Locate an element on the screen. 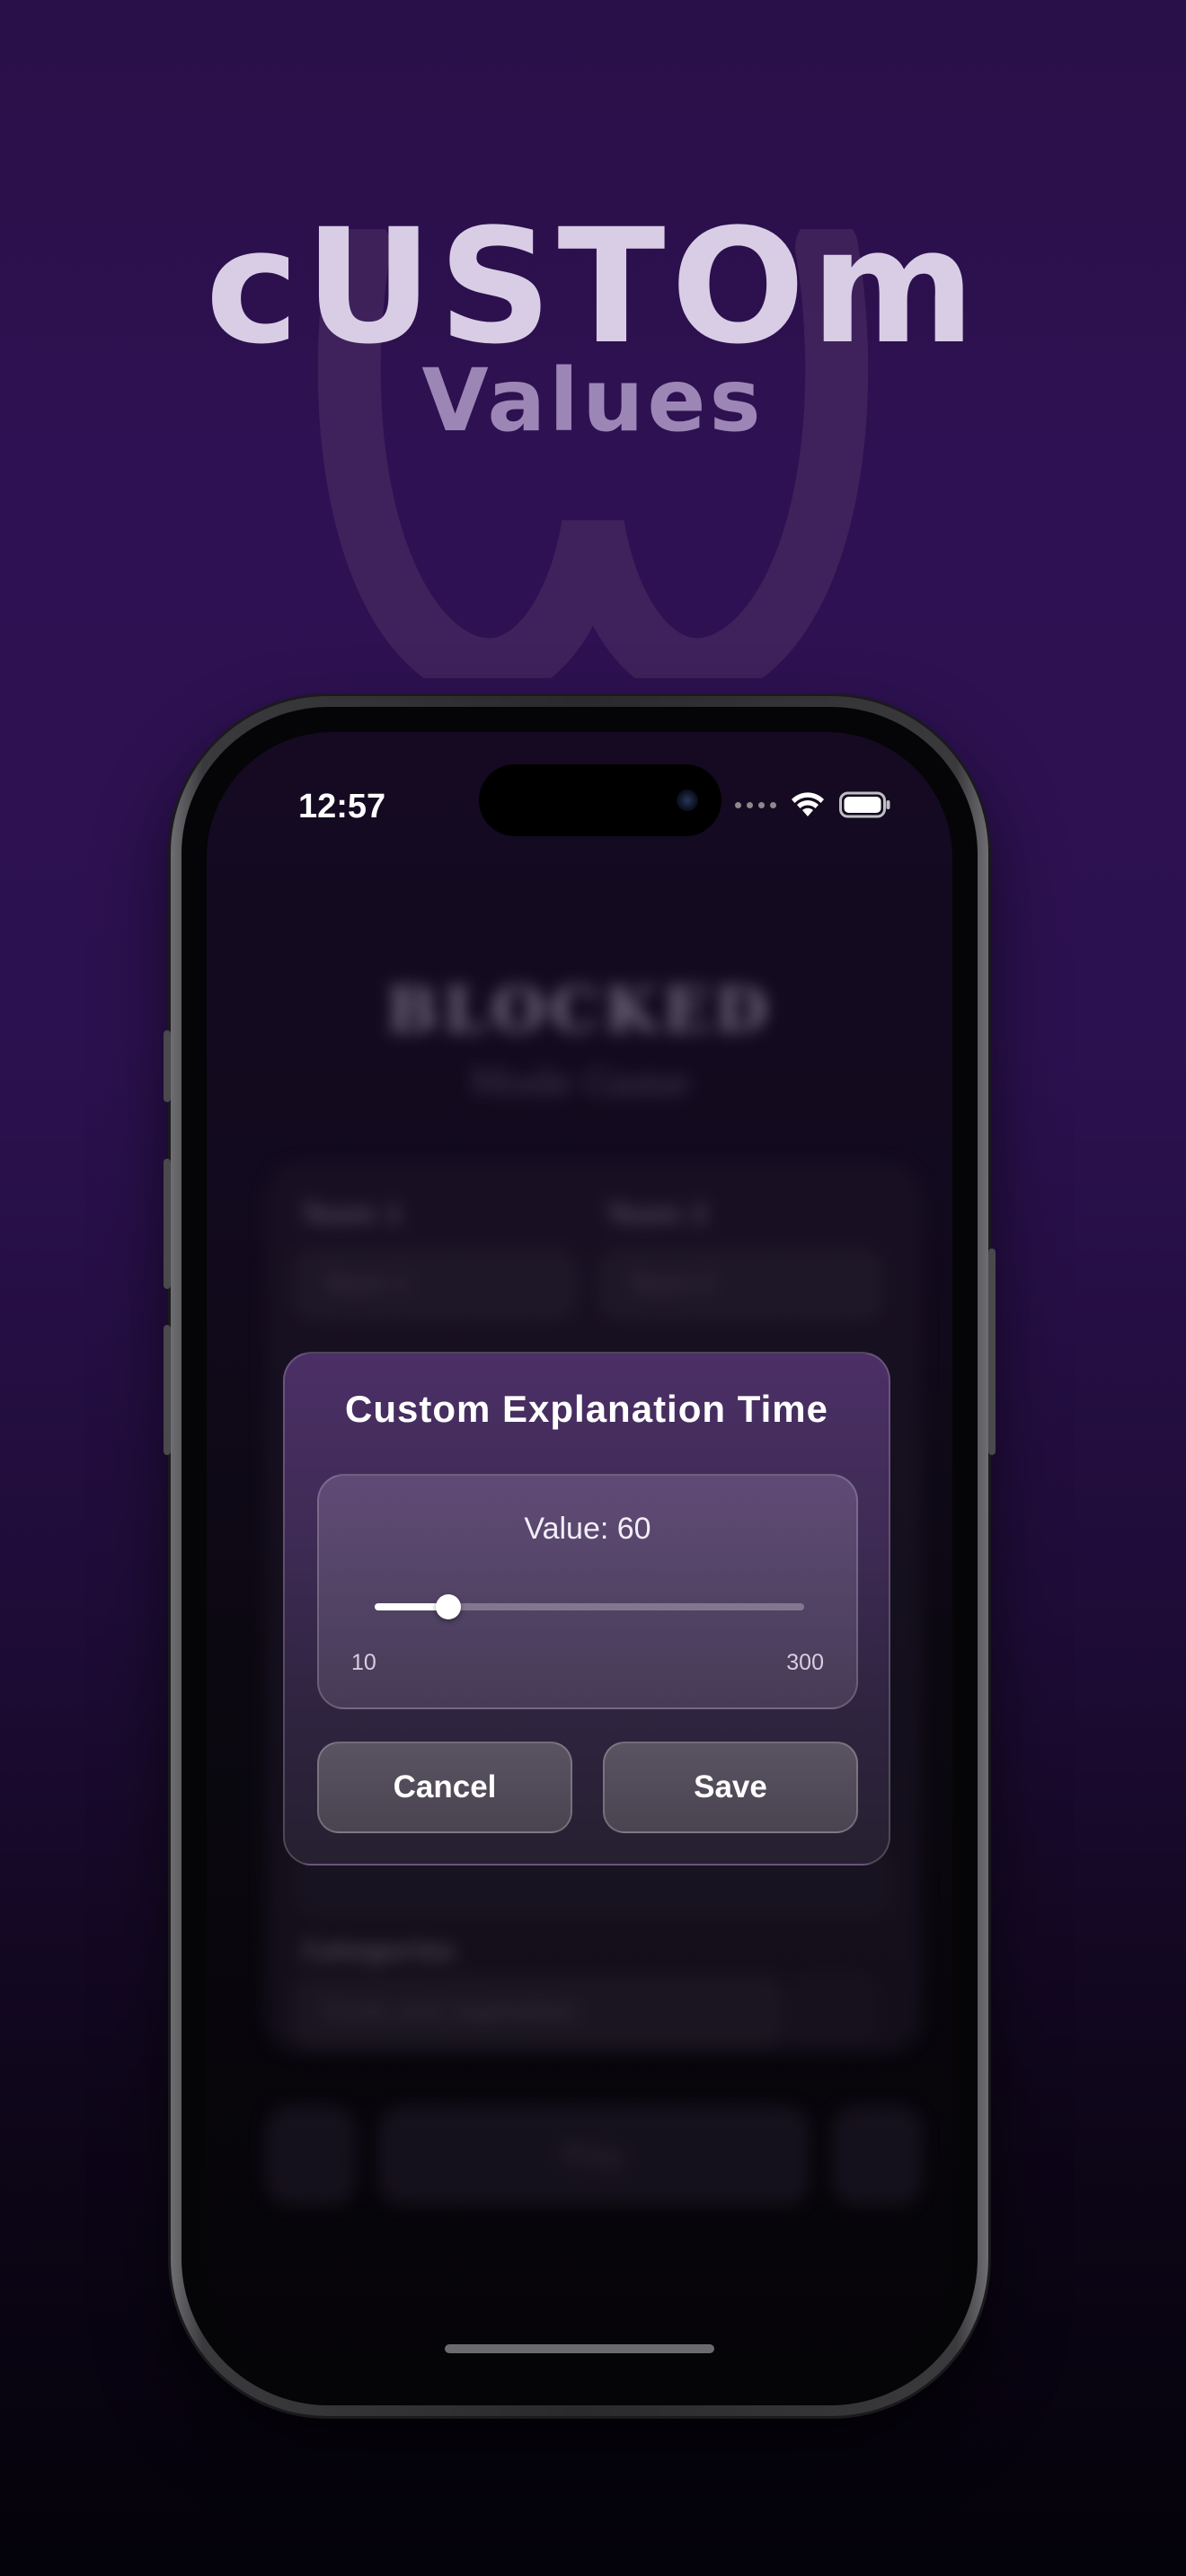 The image size is (1186, 2576). power-button is located at coordinates (992, 1351).